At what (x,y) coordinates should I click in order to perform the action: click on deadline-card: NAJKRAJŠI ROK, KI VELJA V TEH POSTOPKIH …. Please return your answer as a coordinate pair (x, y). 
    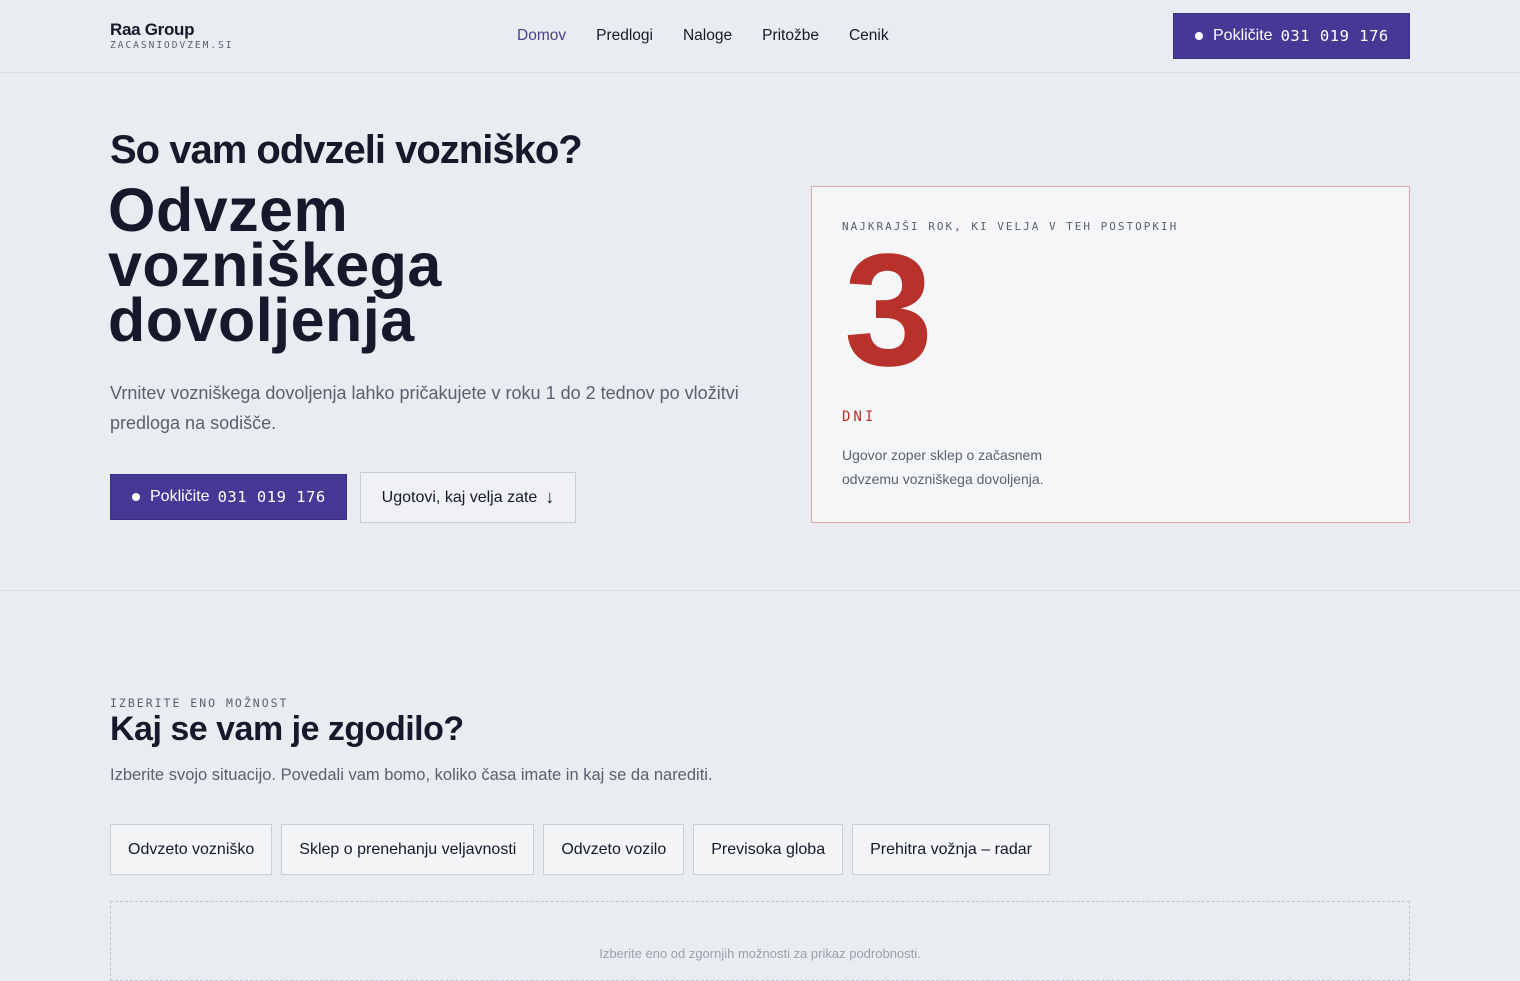
    Looking at the image, I should click on (1110, 354).